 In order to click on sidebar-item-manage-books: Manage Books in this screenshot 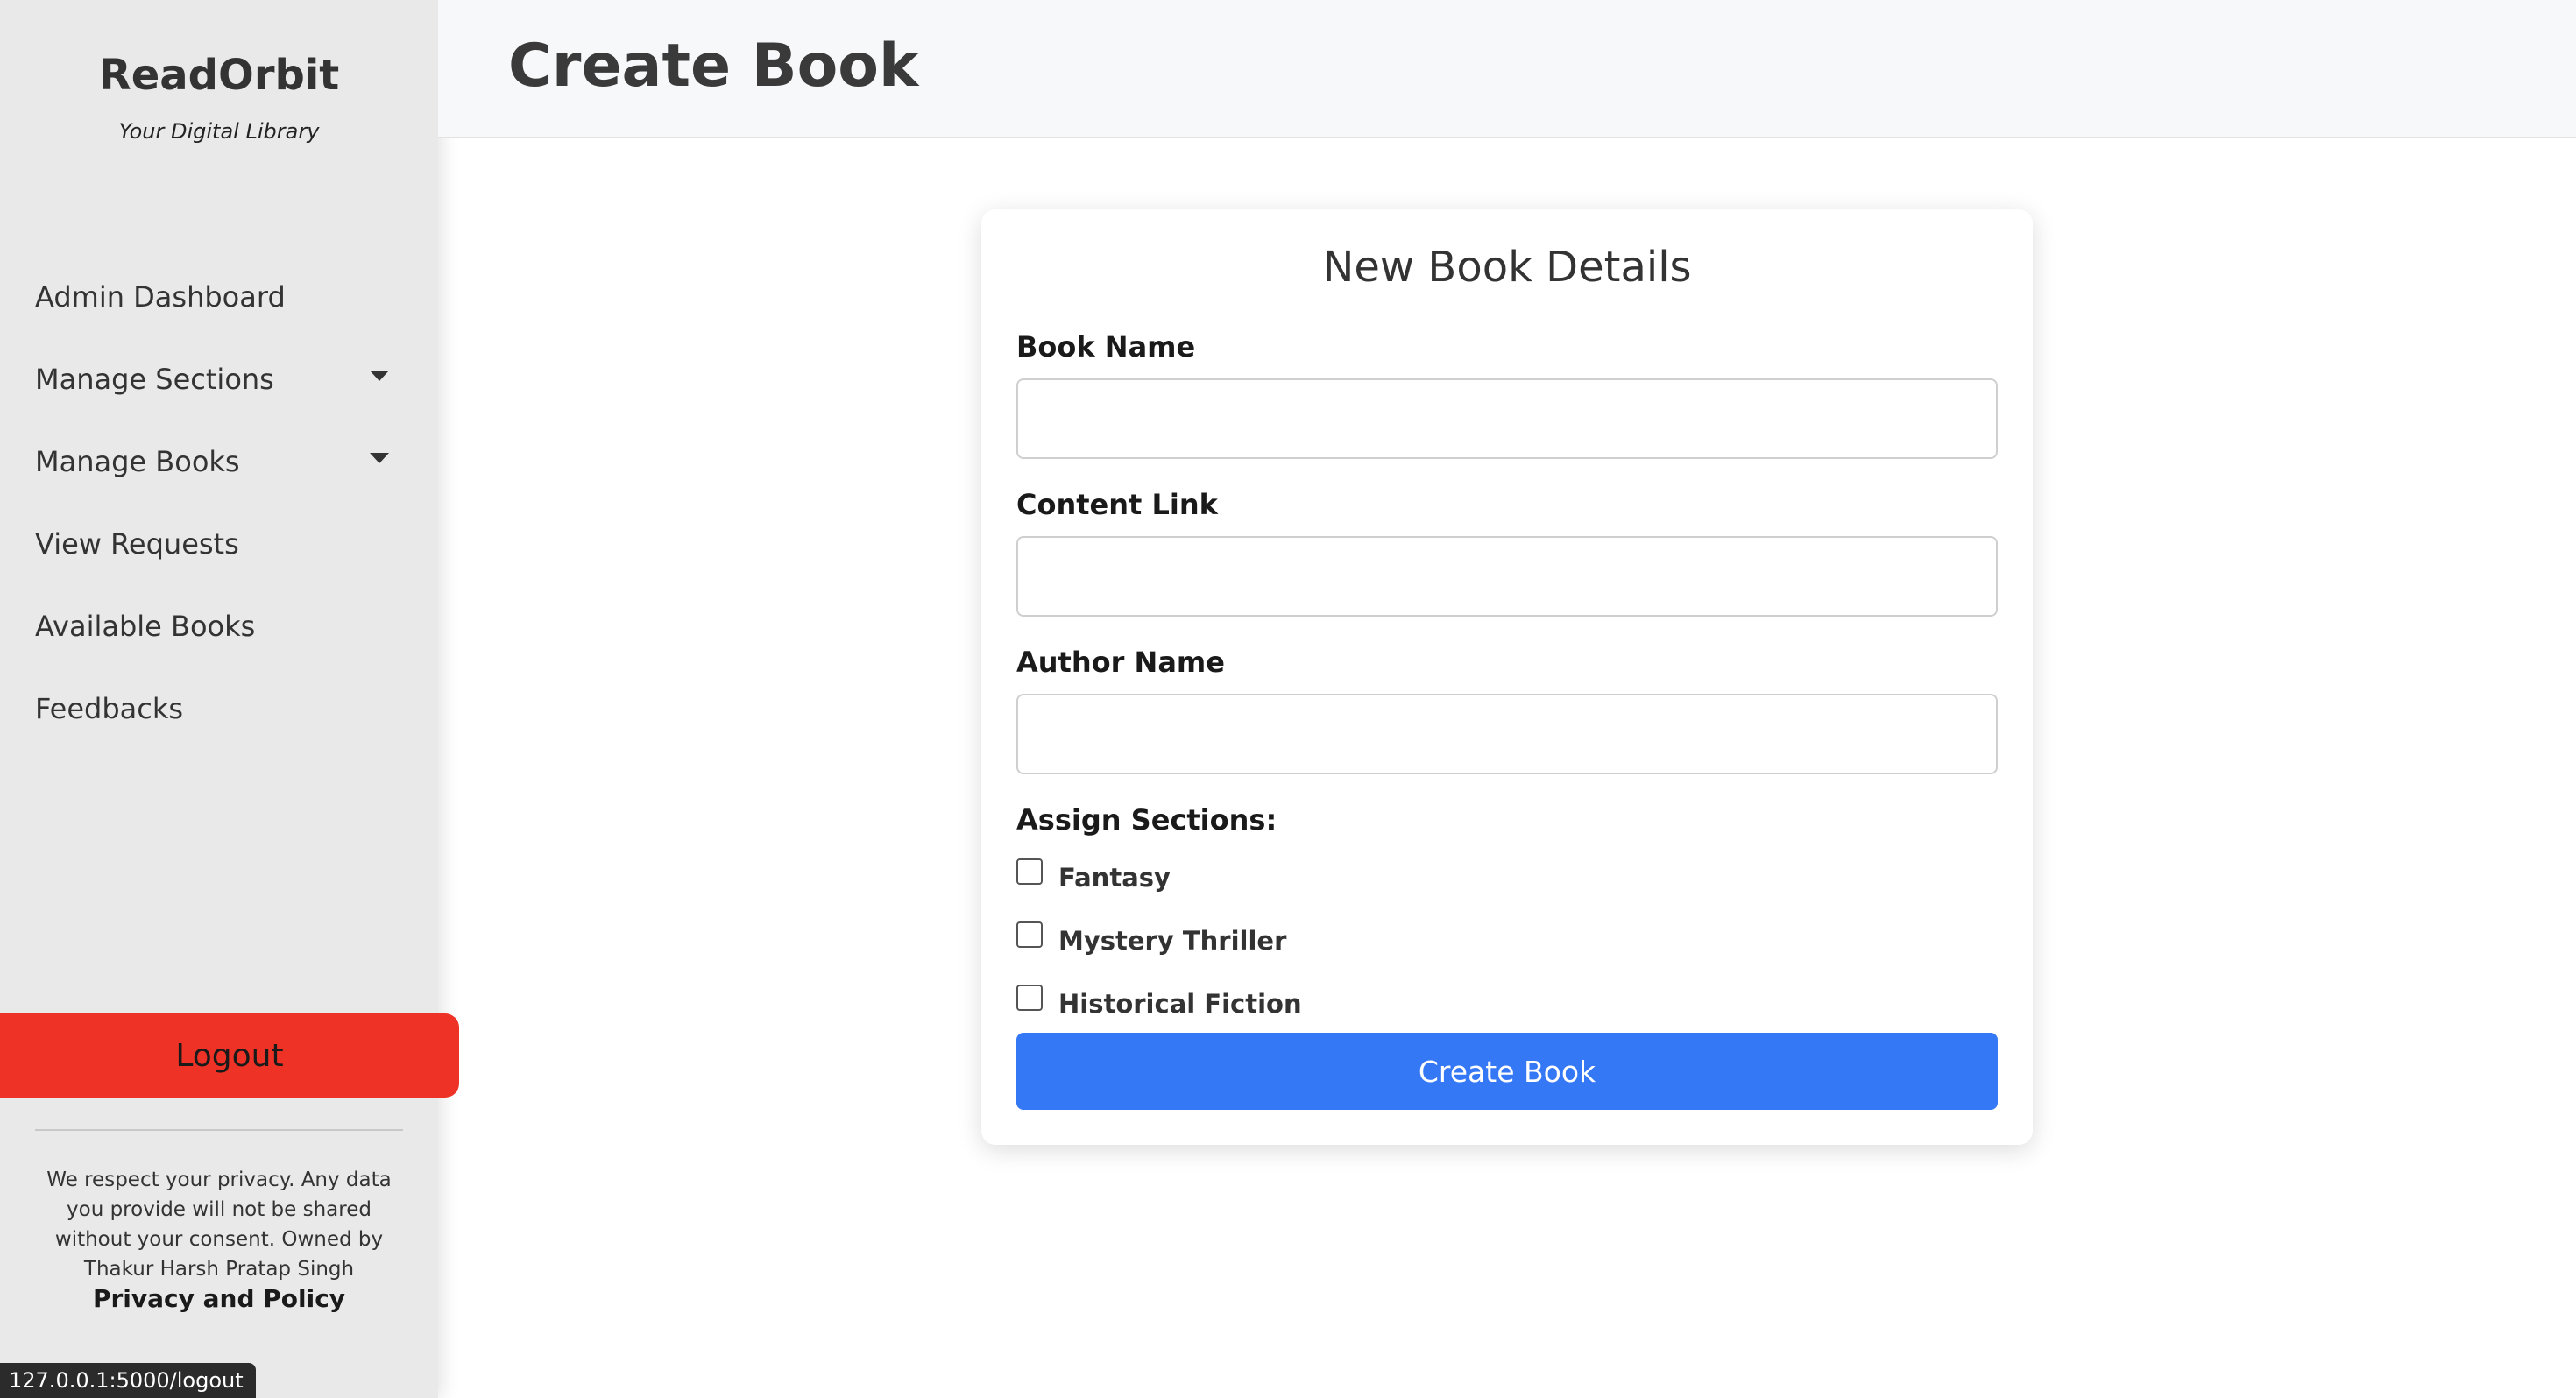, I will do `click(219, 461)`.